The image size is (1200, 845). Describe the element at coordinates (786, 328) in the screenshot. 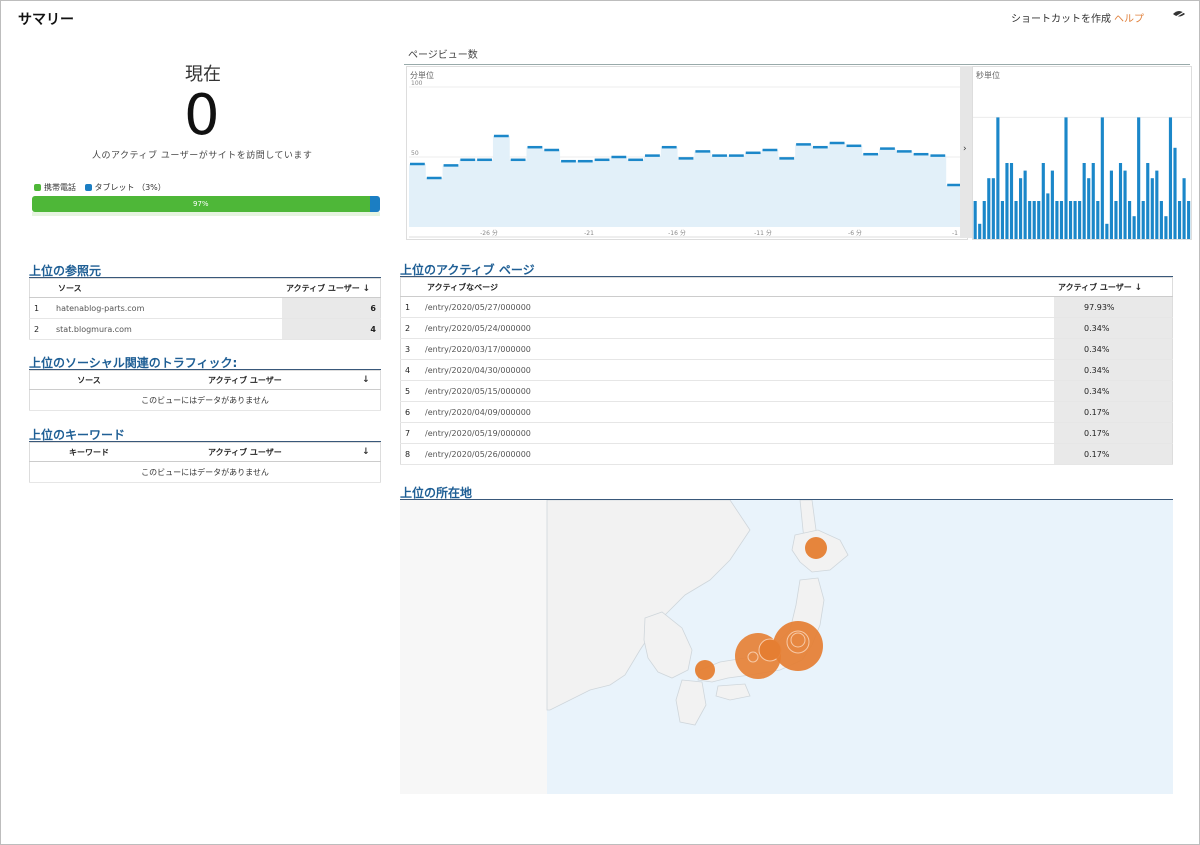

I see `table-row: 2/entry/2020/05/24/000000 0.34%` at that location.